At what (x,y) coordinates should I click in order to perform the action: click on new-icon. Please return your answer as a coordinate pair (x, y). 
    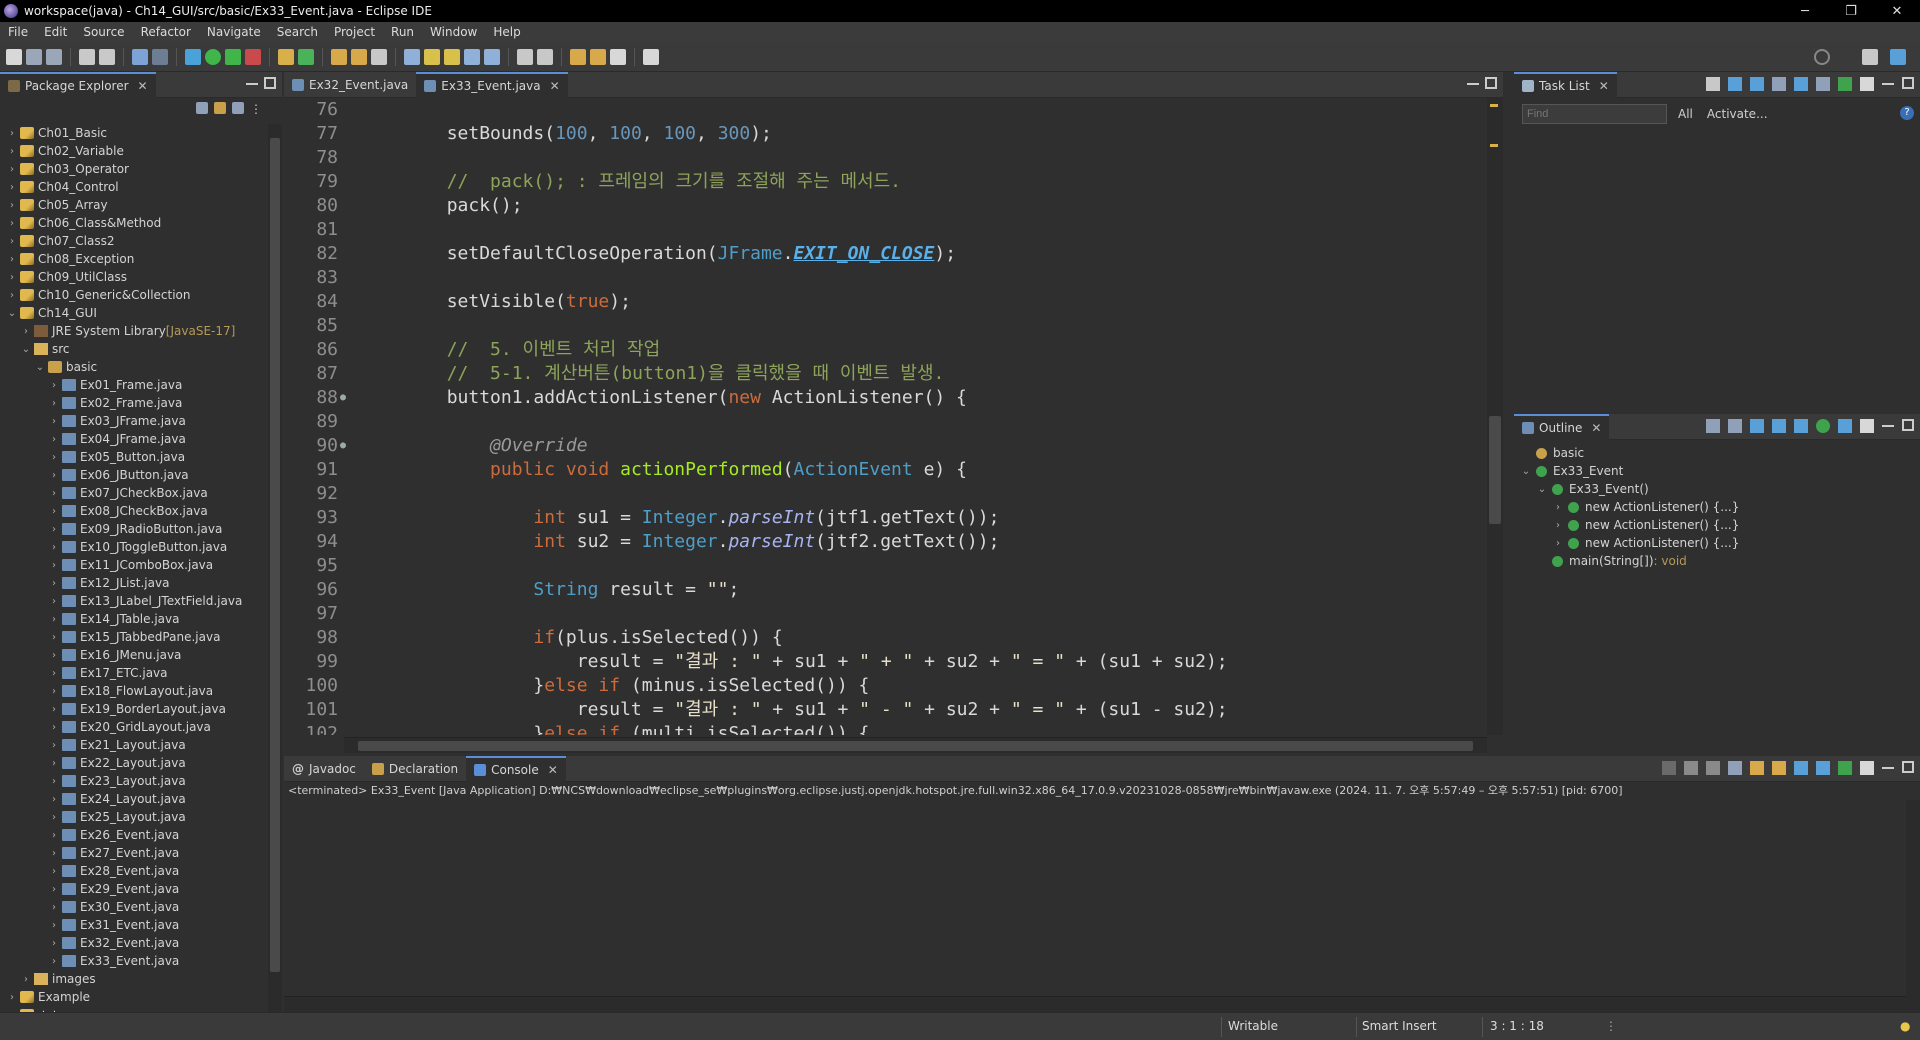
    Looking at the image, I should click on (14, 56).